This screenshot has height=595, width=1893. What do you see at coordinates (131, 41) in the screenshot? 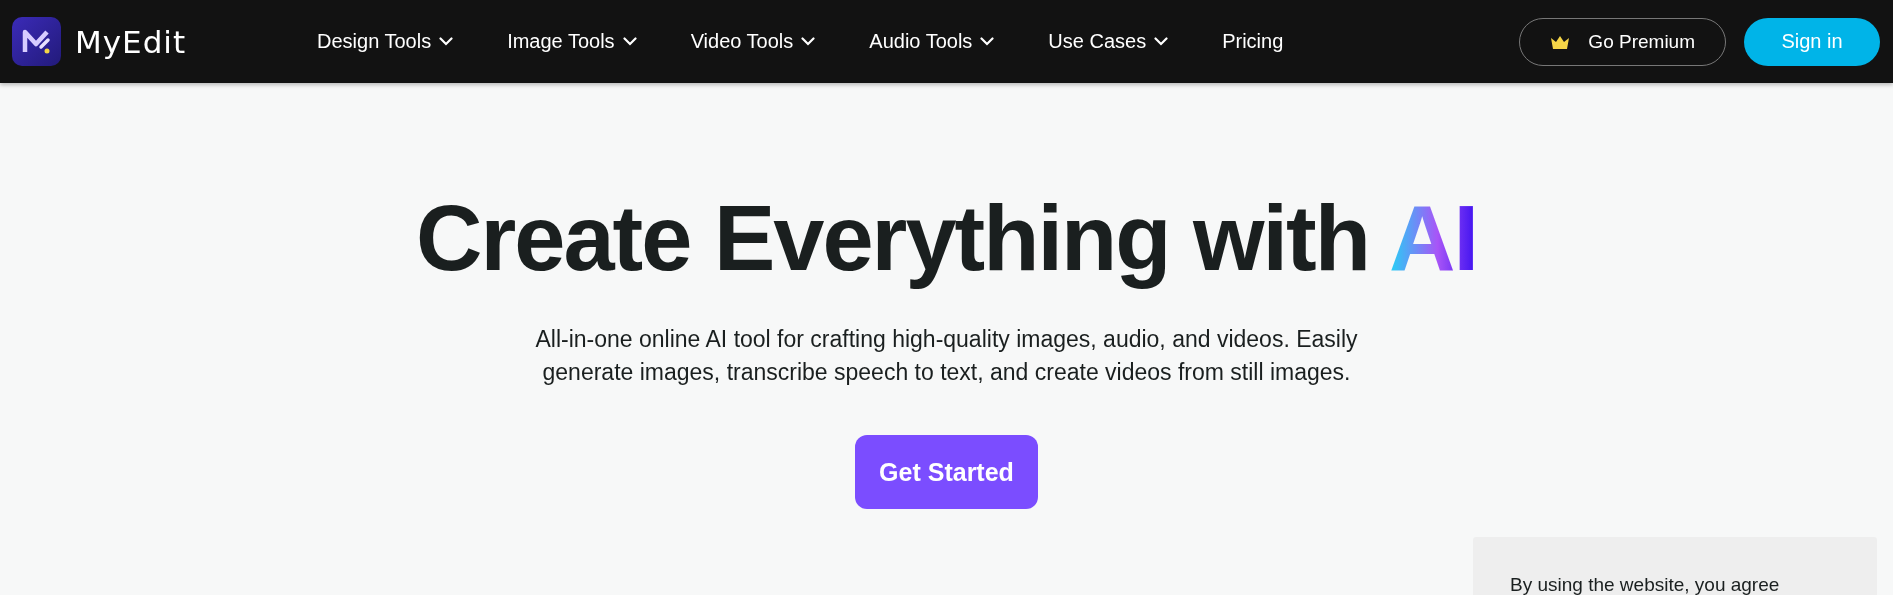
I see `logo-text: MyEdit` at bounding box center [131, 41].